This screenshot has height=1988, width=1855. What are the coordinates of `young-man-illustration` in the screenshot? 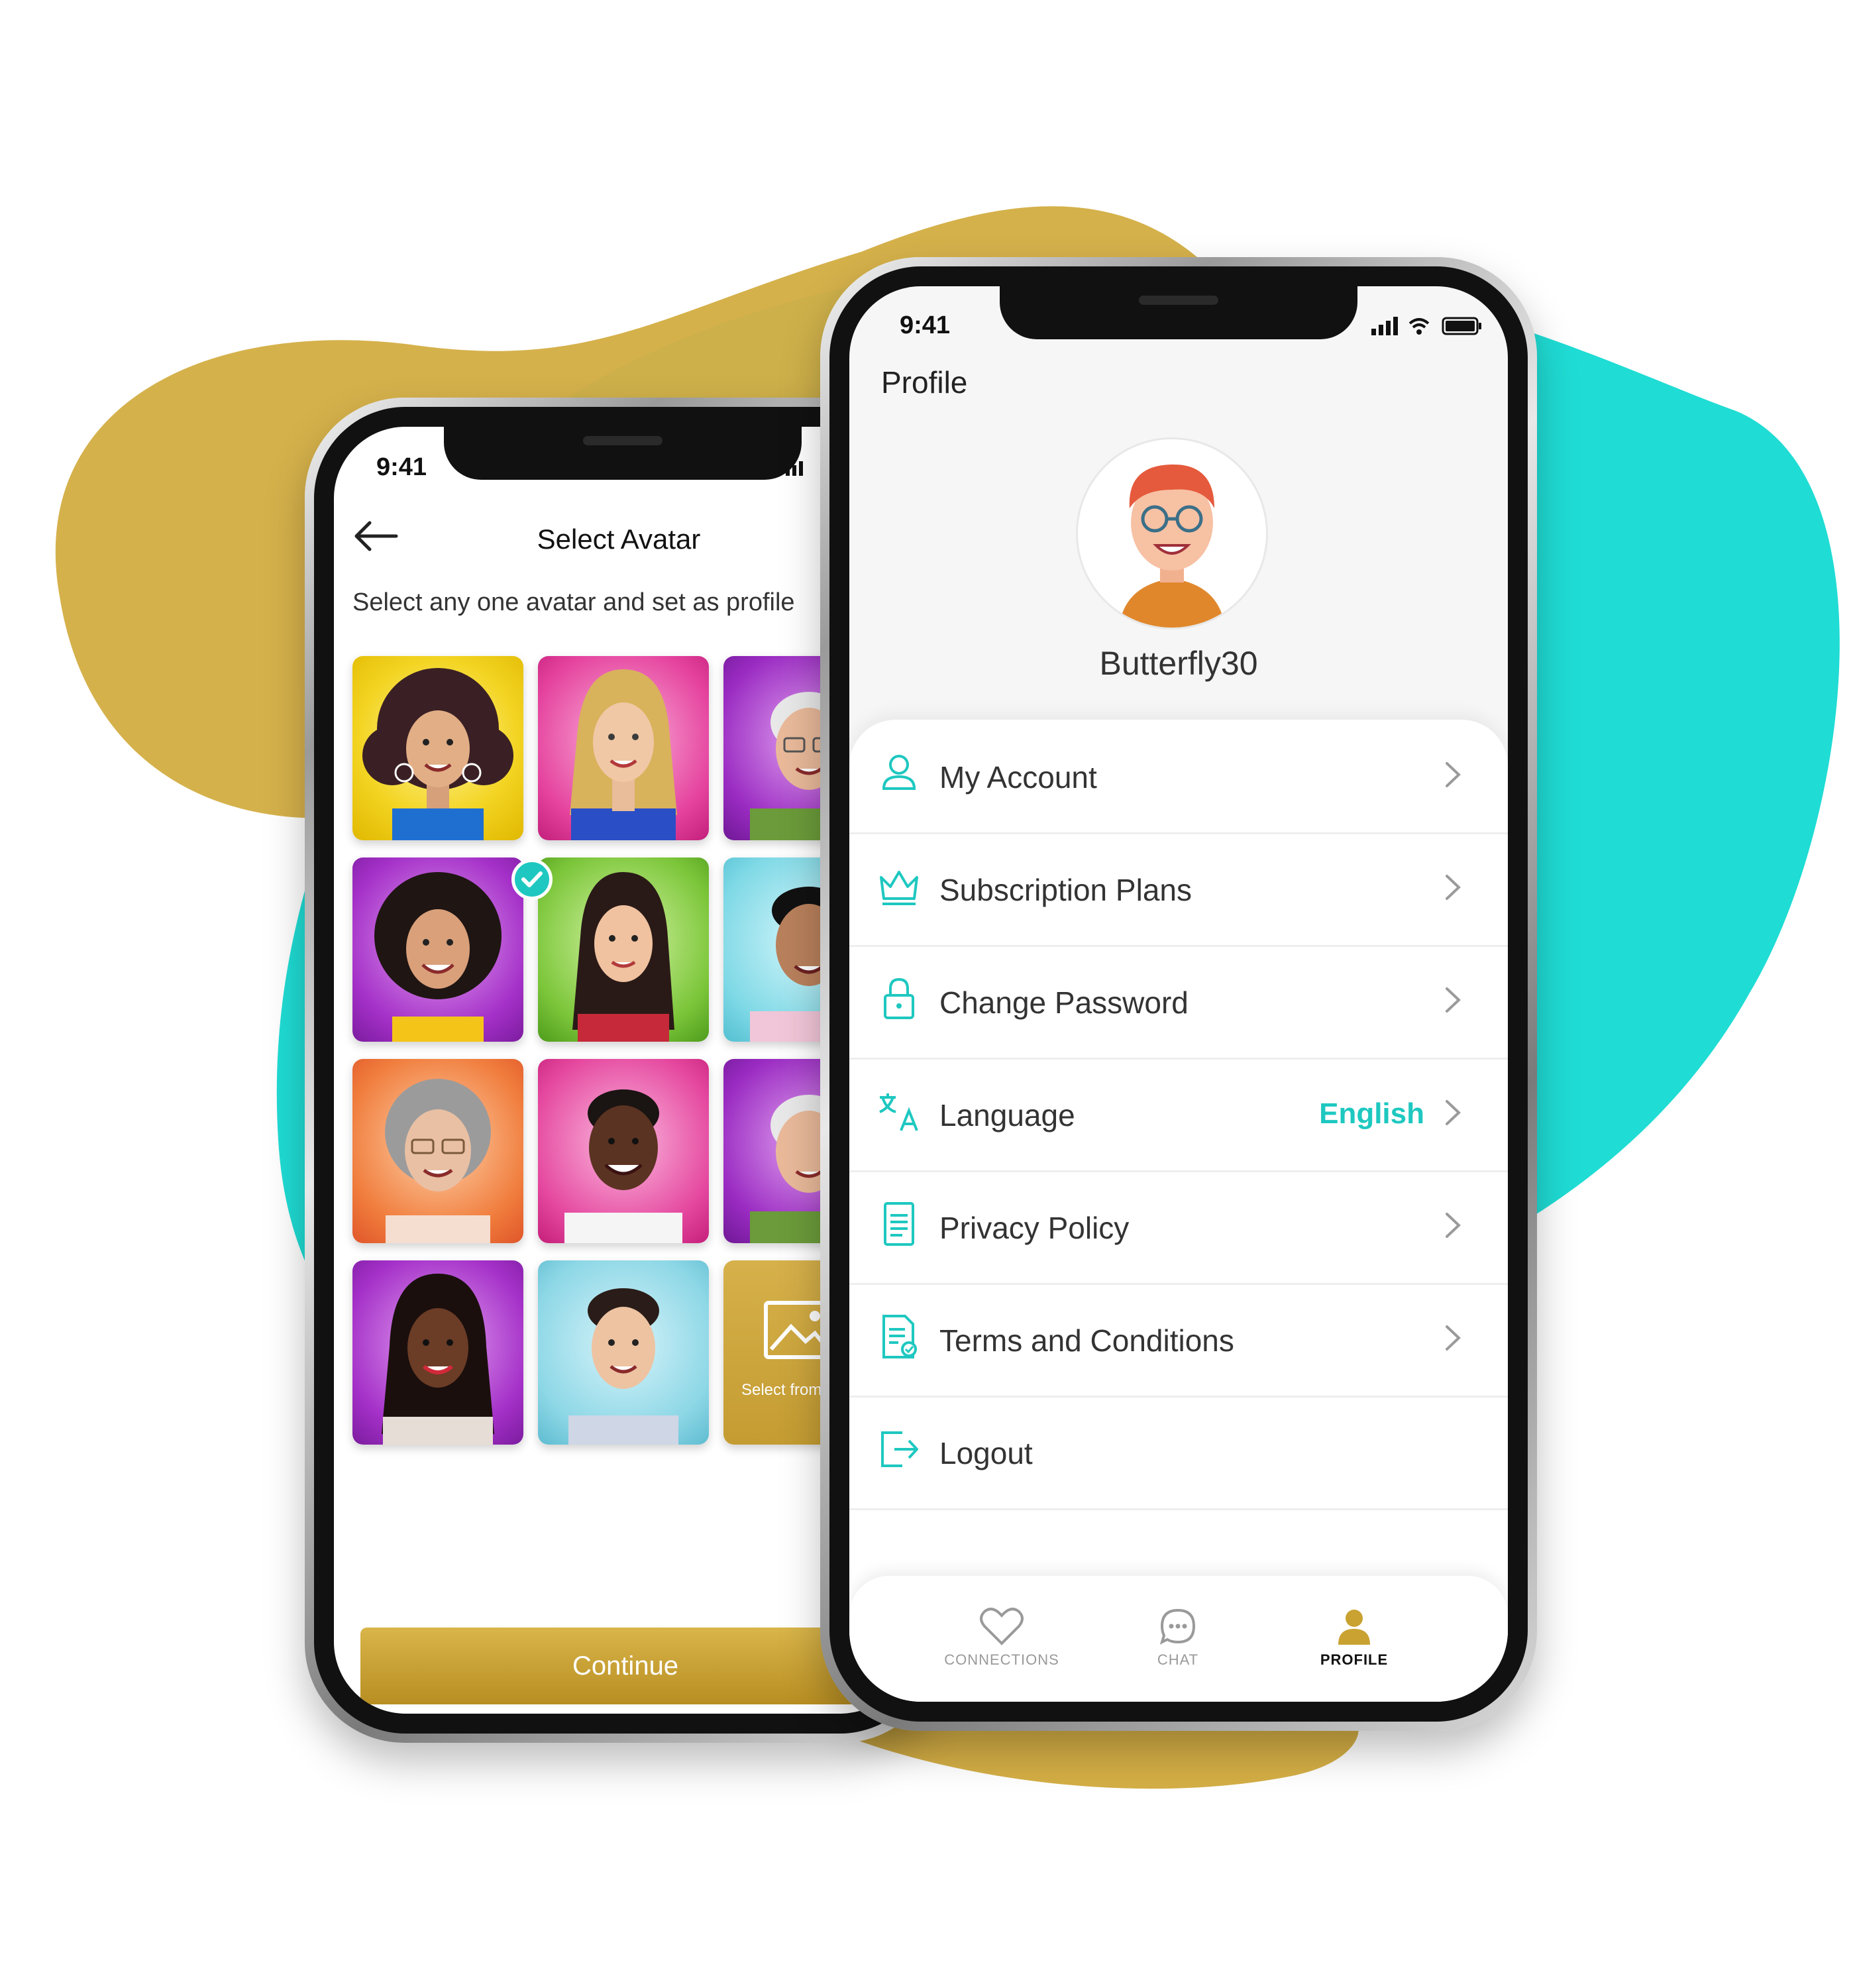 It's located at (623, 1366).